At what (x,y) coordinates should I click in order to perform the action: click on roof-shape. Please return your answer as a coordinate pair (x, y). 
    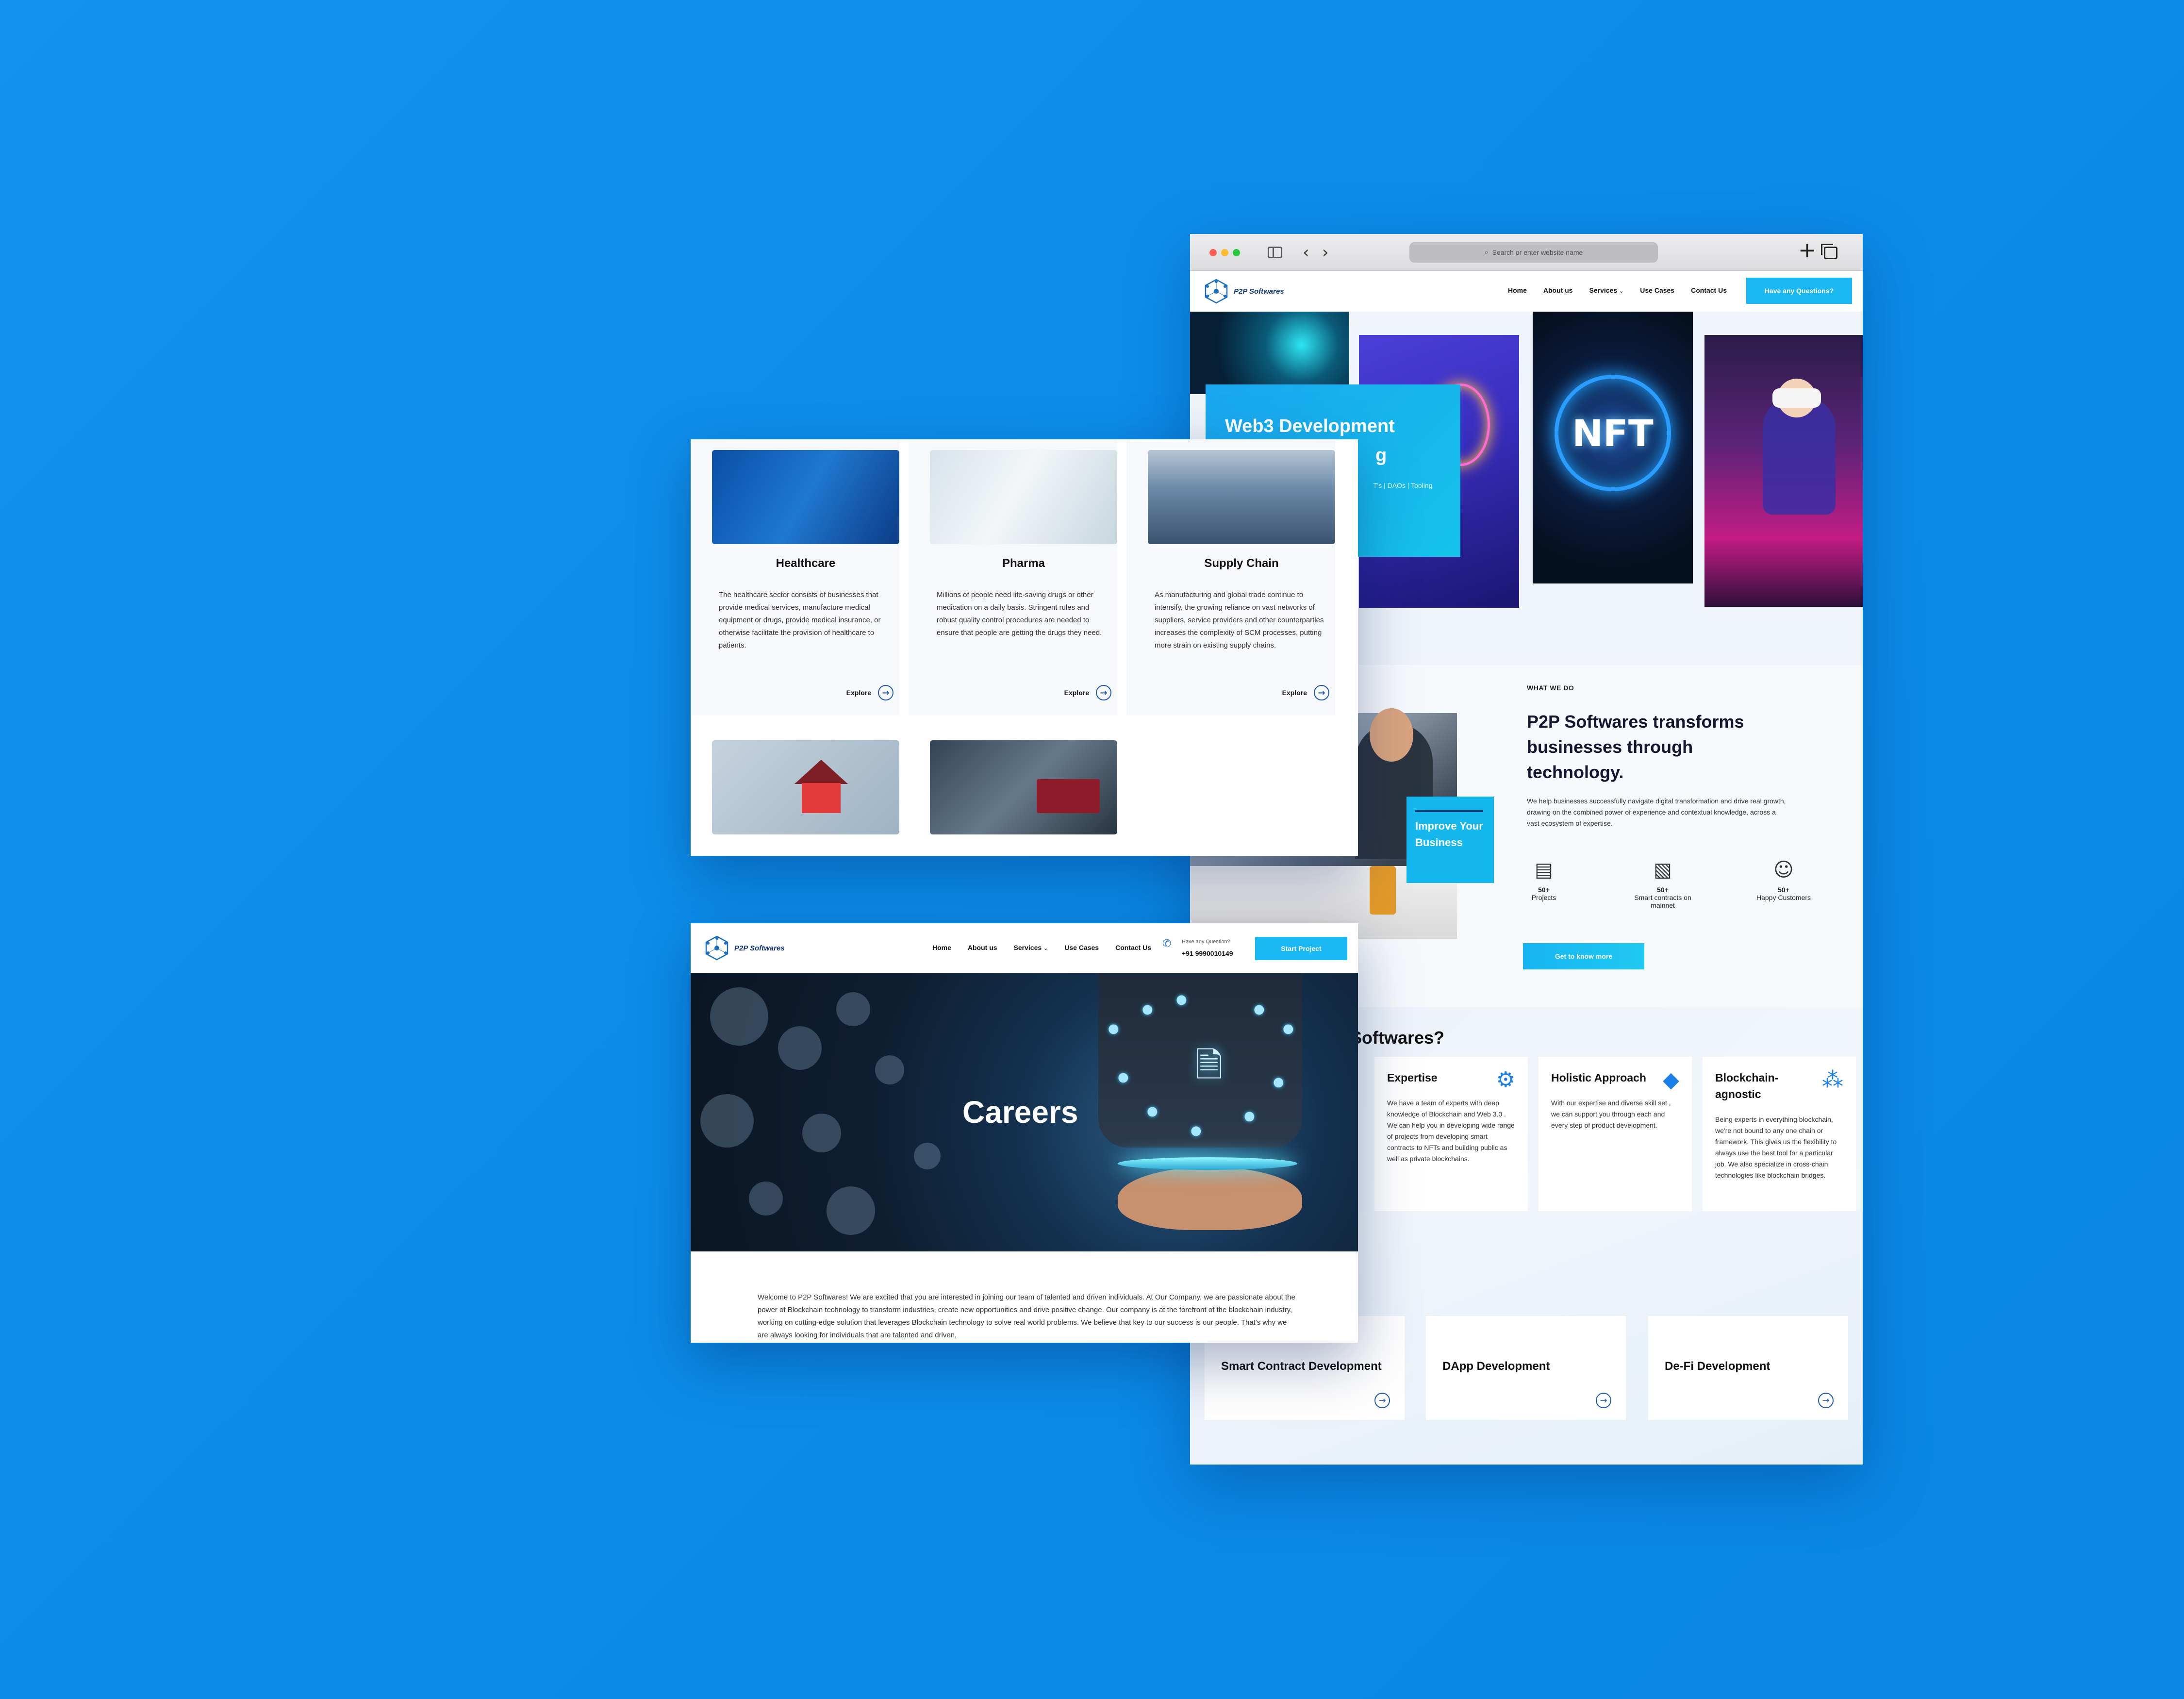
    Looking at the image, I should click on (821, 772).